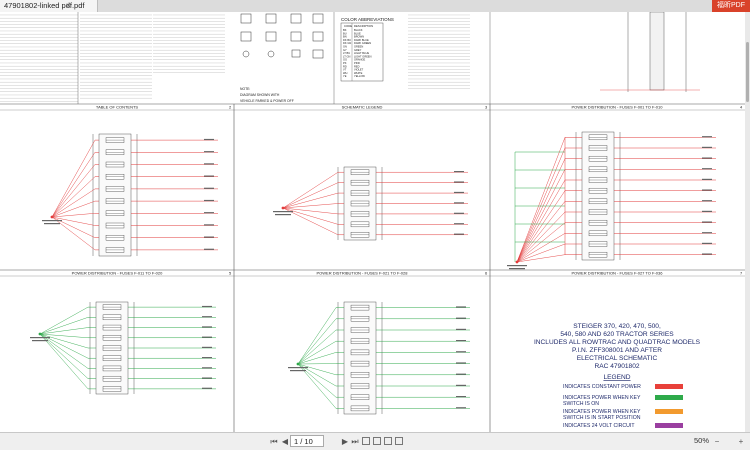 This screenshot has width=750, height=450. Describe the element at coordinates (274, 441) in the screenshot. I see `first-page-icon: ⏮` at that location.